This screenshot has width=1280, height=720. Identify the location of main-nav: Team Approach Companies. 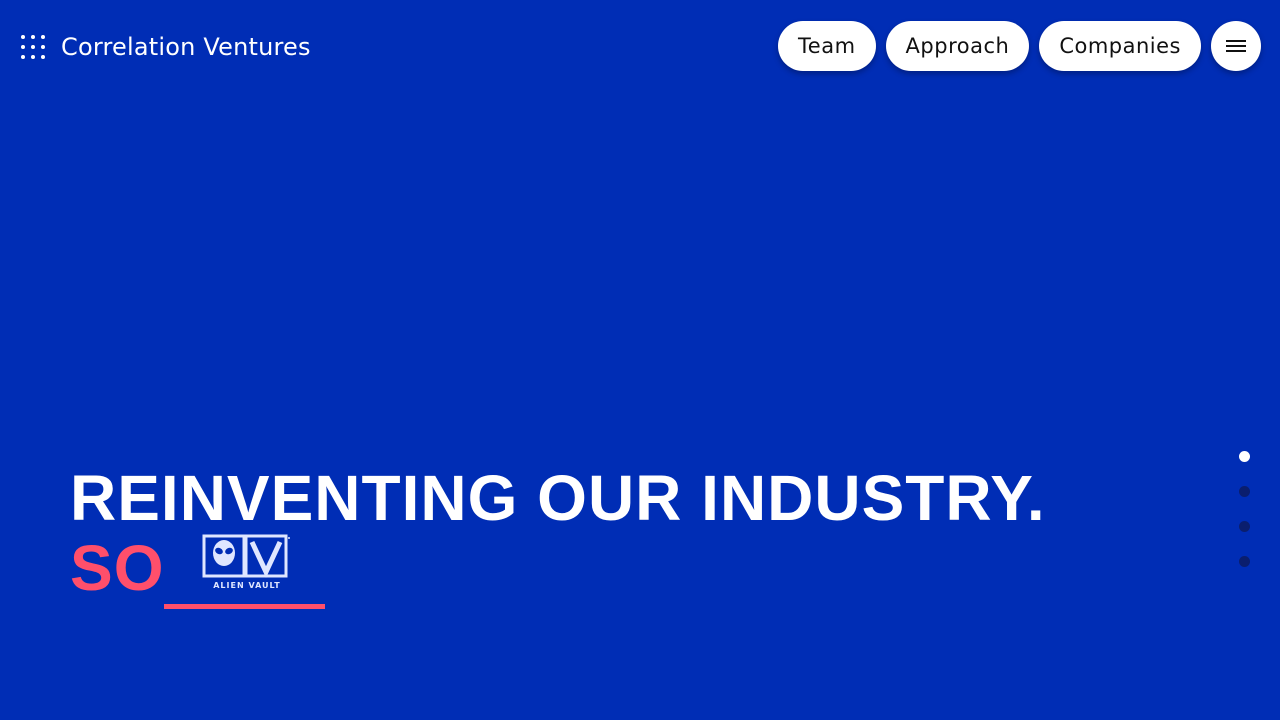
(1014, 46).